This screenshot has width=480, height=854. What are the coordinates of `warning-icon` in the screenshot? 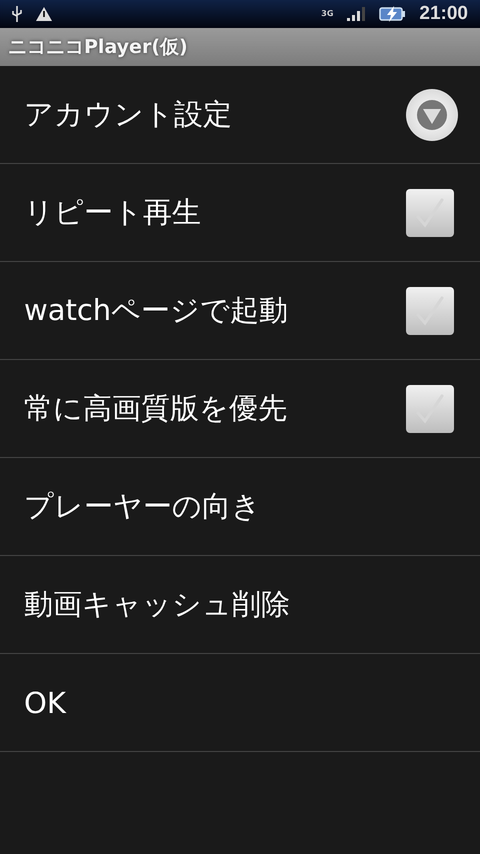 It's located at (44, 14).